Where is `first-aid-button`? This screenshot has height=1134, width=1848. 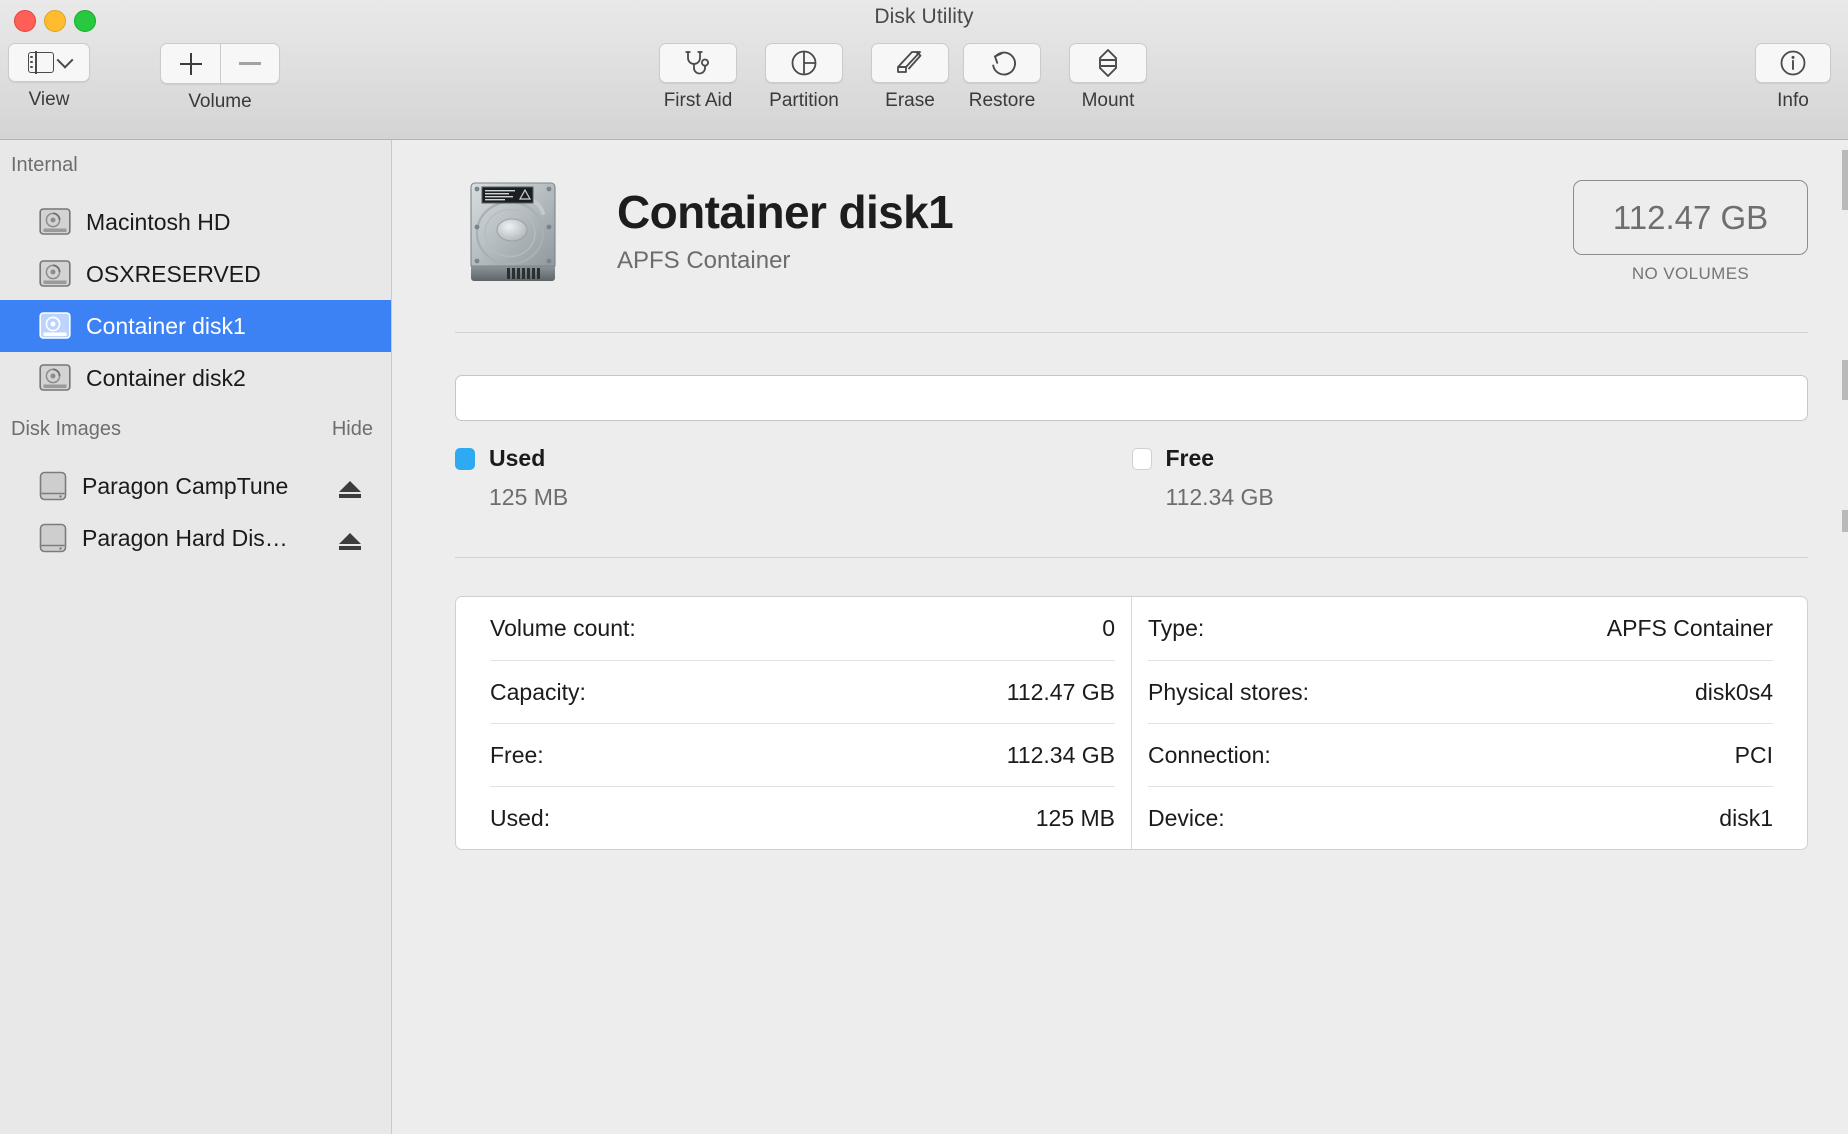 first-aid-button is located at coordinates (698, 63).